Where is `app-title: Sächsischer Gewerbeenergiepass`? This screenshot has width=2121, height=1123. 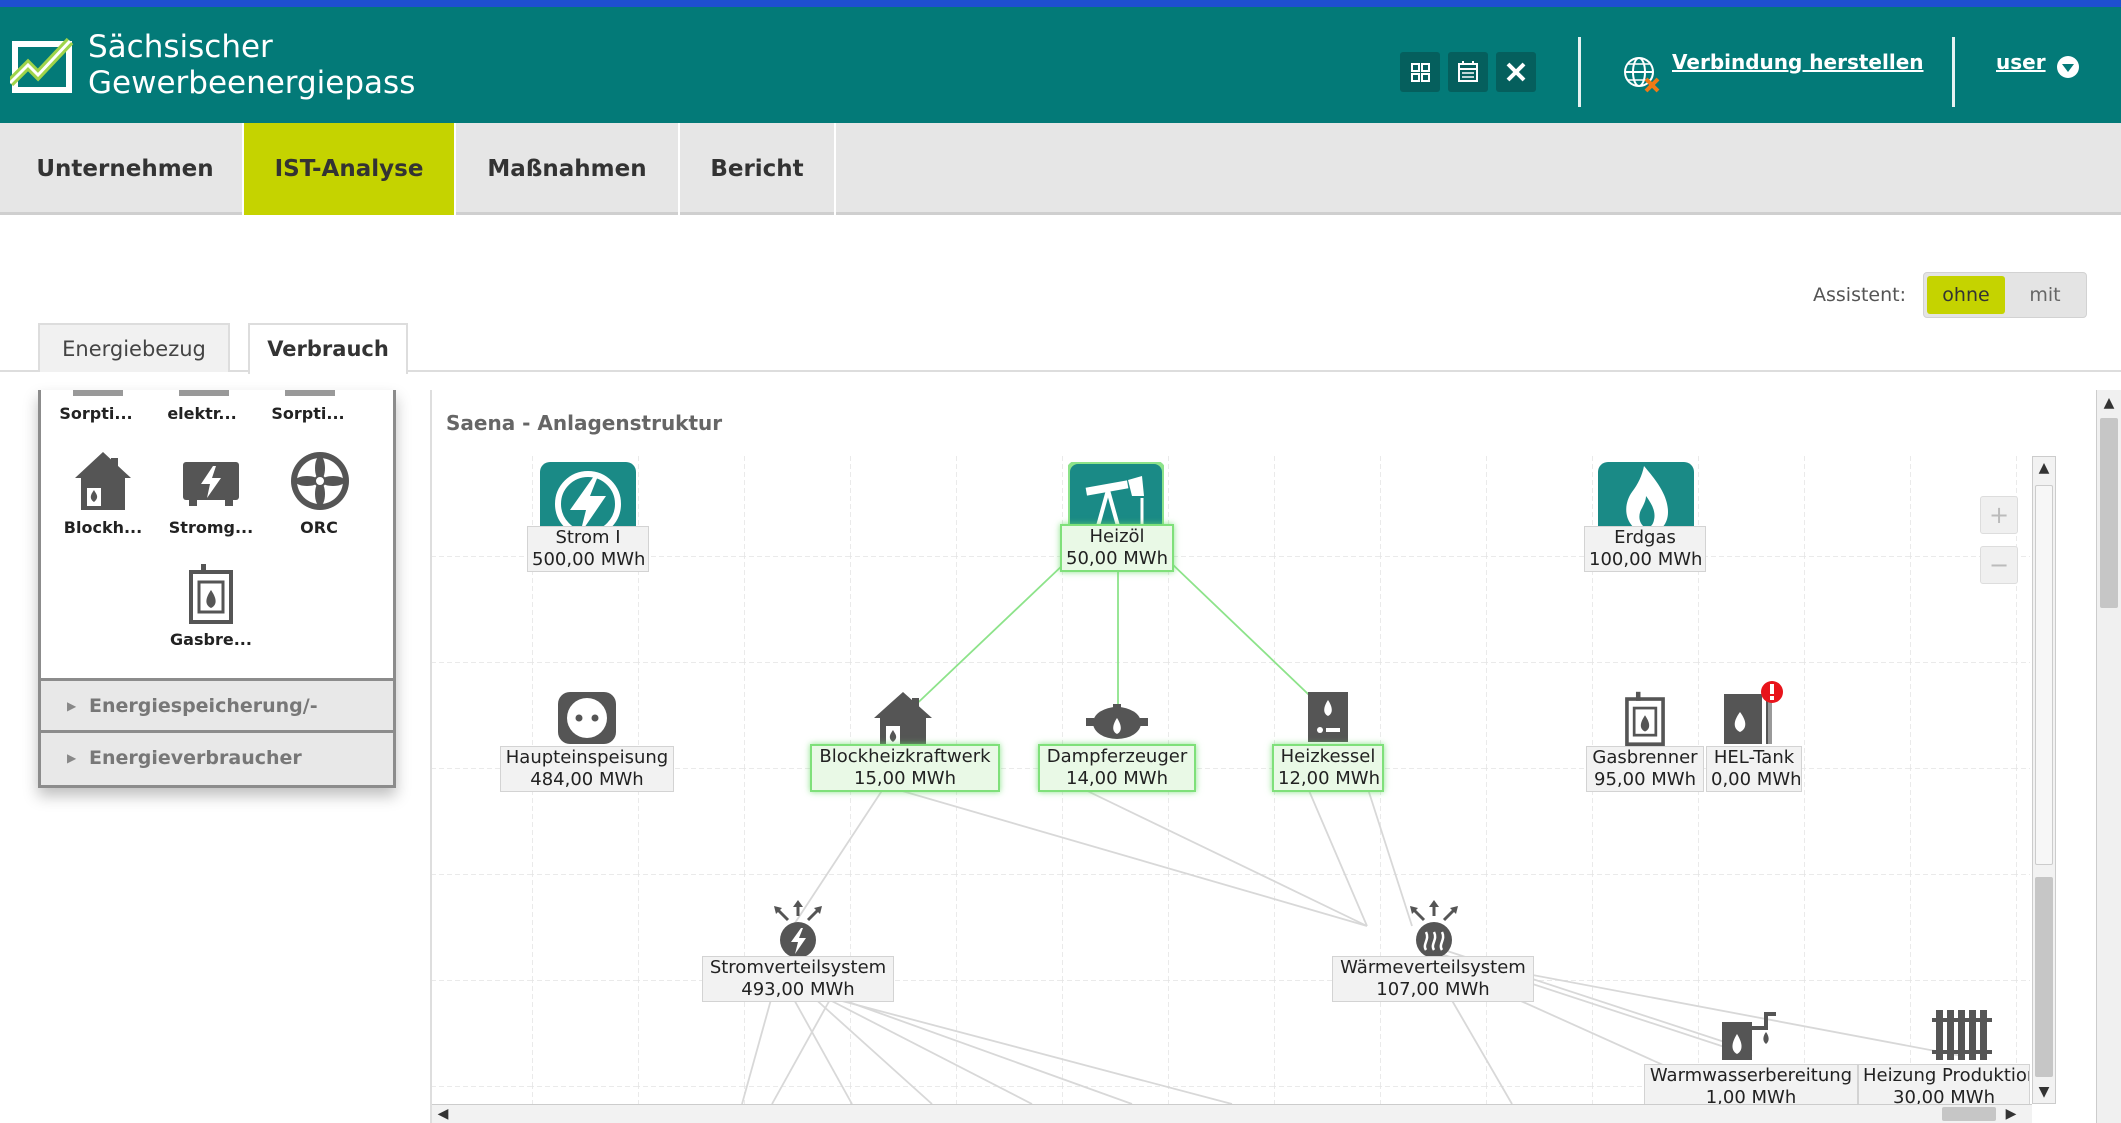 app-title: Sächsischer Gewerbeenergiepass is located at coordinates (251, 65).